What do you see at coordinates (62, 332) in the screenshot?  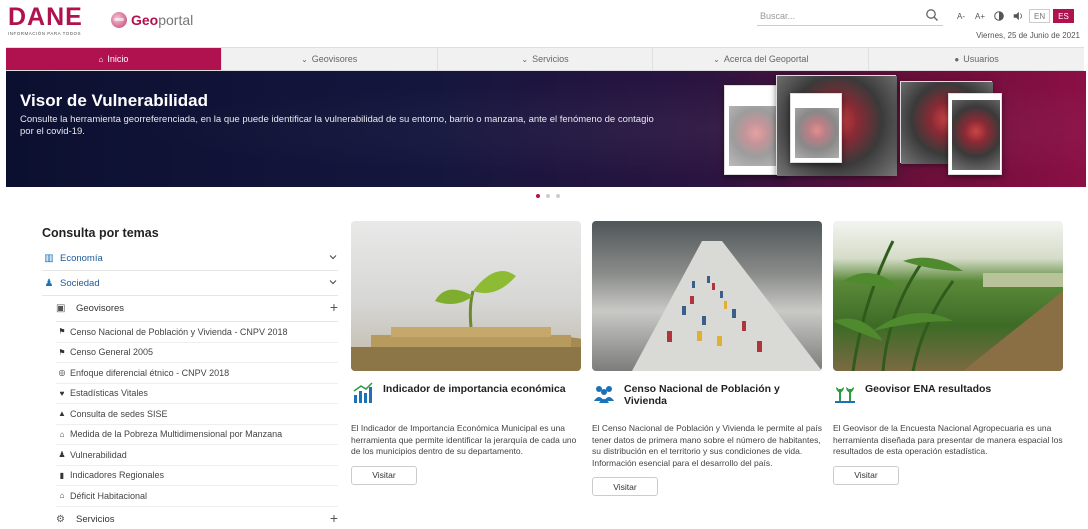 I see `pin-icon: ⚑` at bounding box center [62, 332].